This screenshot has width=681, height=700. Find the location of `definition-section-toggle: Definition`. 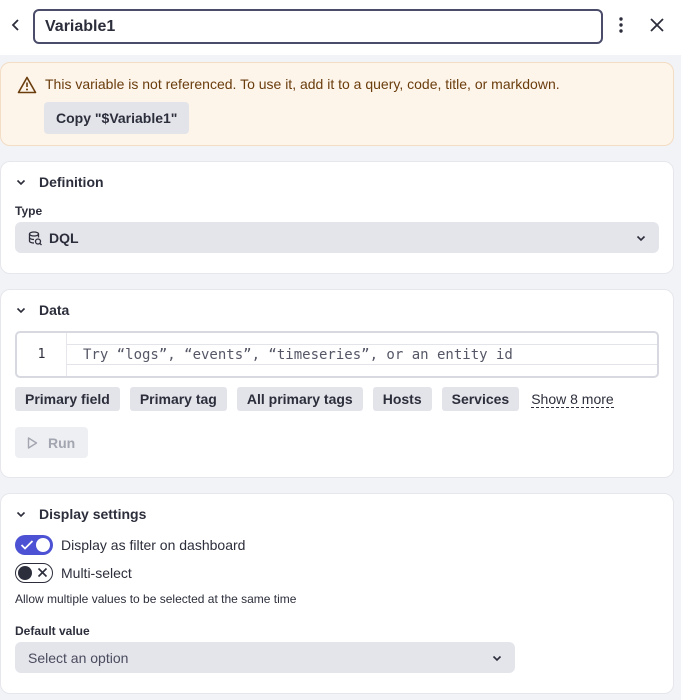

definition-section-toggle: Definition is located at coordinates (59, 182).